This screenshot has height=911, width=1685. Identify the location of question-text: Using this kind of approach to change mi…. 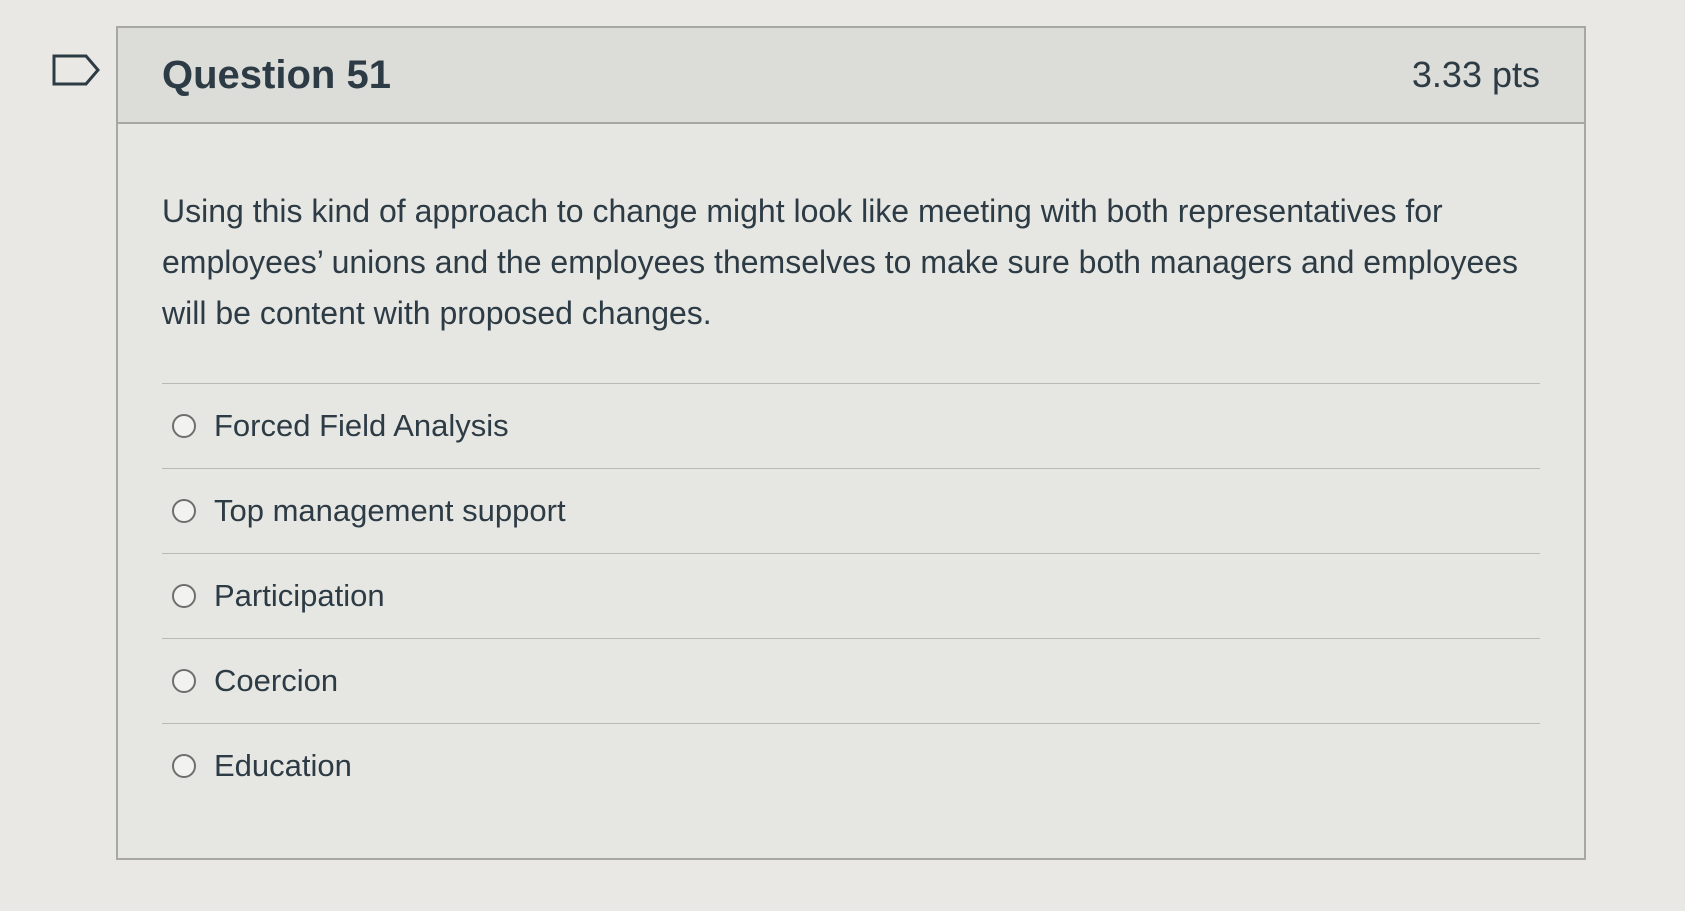
(840, 262).